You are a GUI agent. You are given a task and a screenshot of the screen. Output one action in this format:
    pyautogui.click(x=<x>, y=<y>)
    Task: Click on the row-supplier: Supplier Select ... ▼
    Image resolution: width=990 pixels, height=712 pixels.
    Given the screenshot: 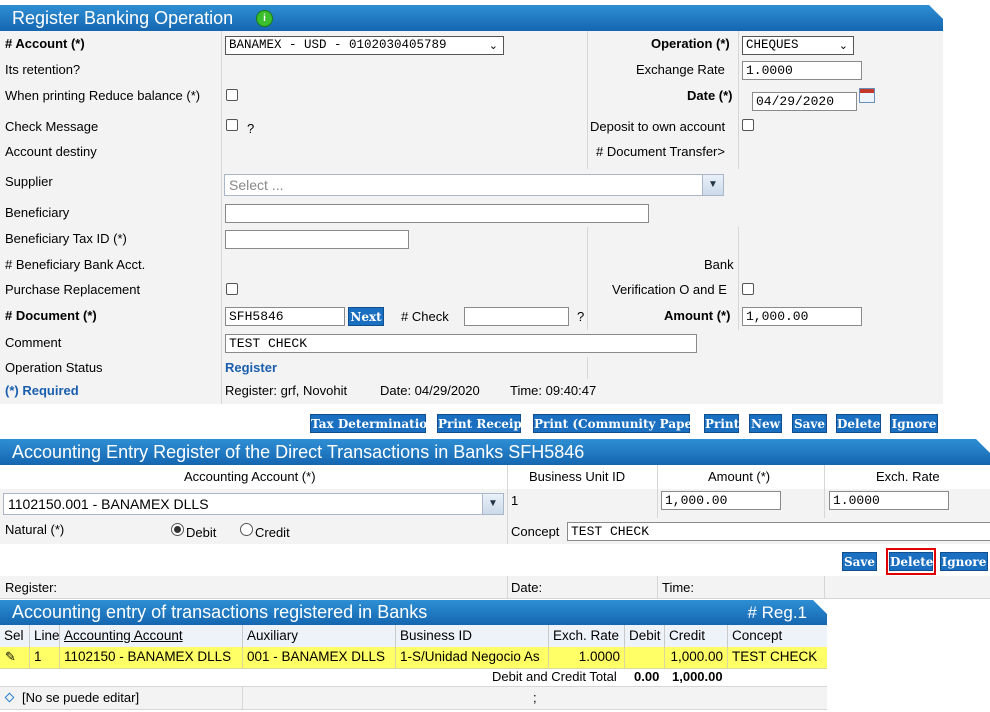 What is the action you would take?
    pyautogui.click(x=471, y=185)
    